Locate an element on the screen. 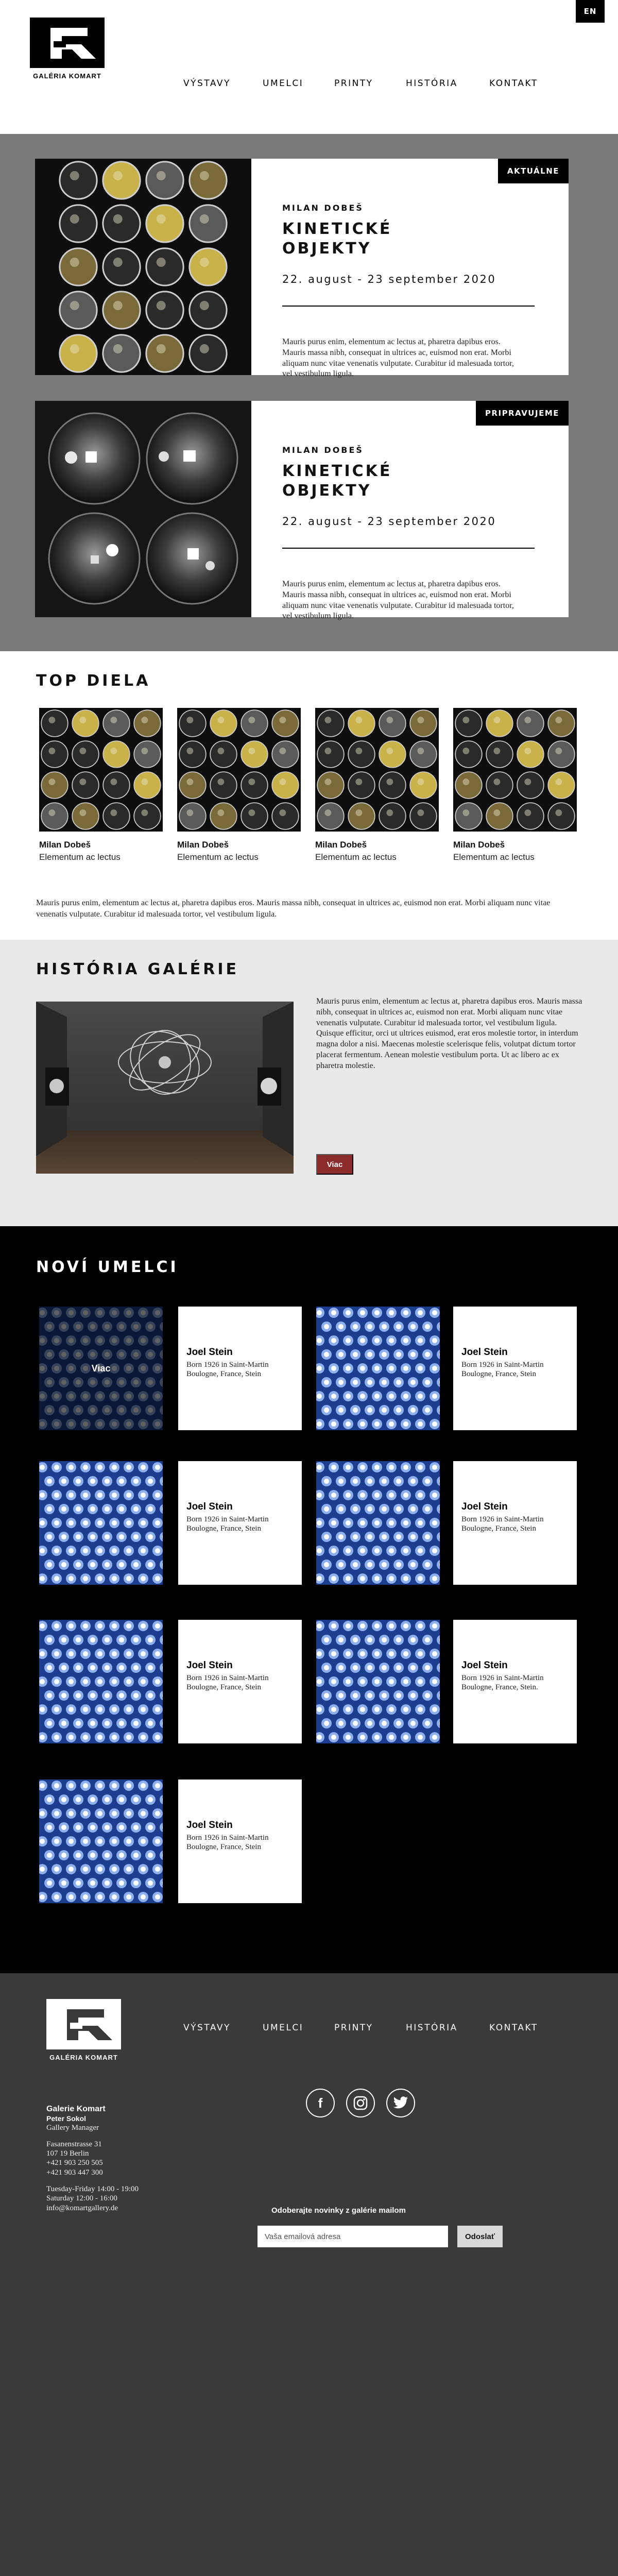  more-overlay: Viac is located at coordinates (101, 1368).